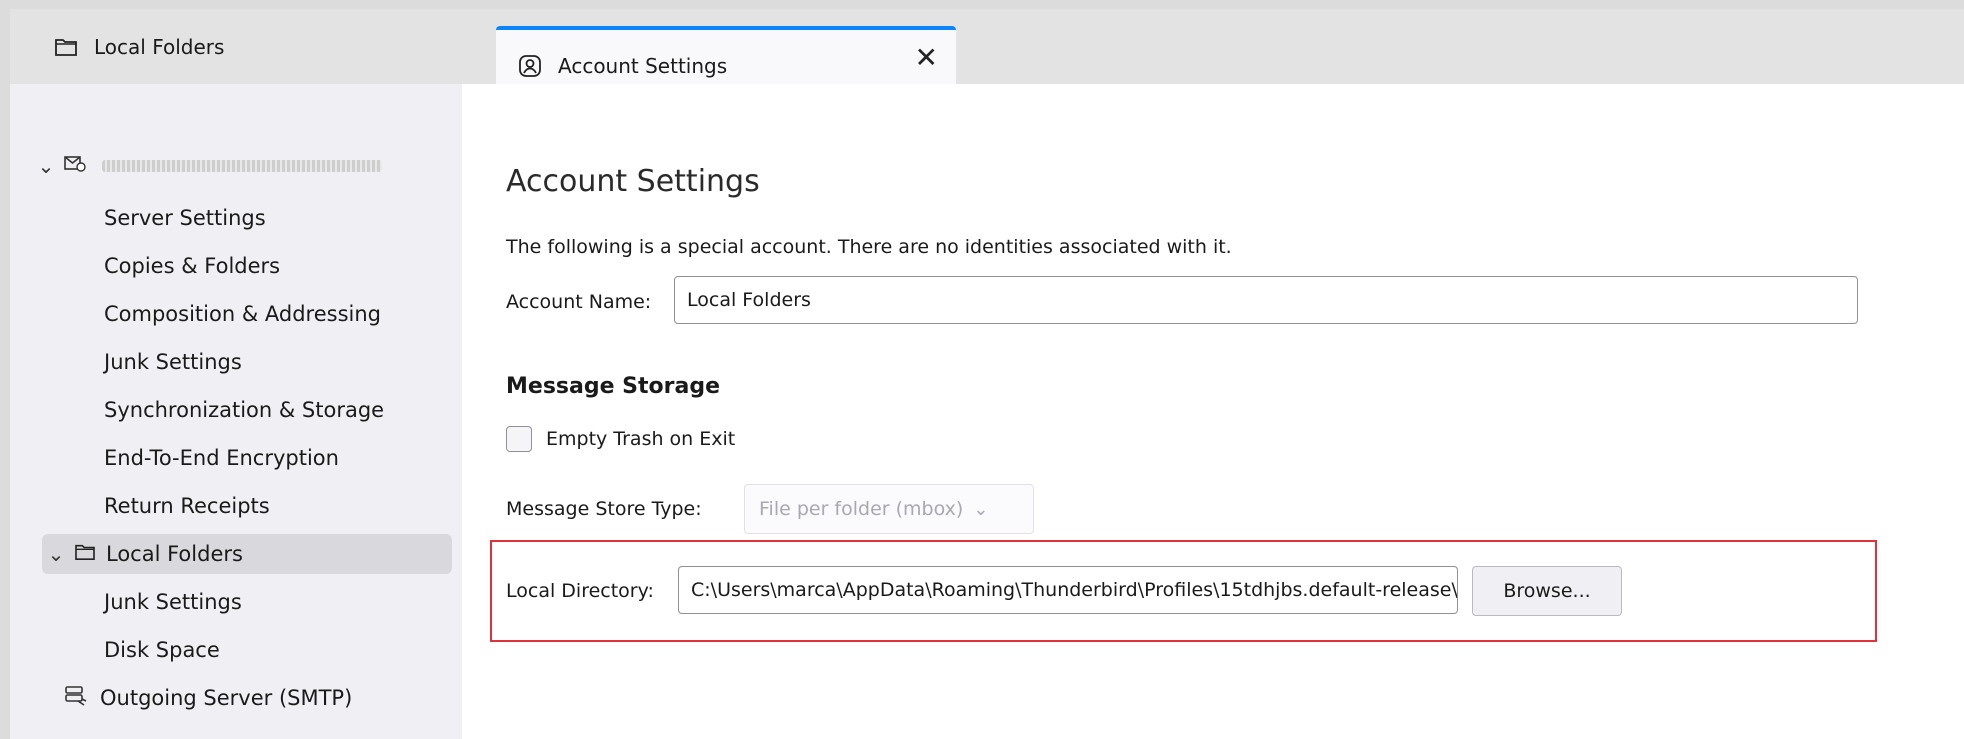 This screenshot has height=739, width=1964. Describe the element at coordinates (987, 55) in the screenshot. I see `tab-bar: Local Folders Account Settings ✕` at that location.